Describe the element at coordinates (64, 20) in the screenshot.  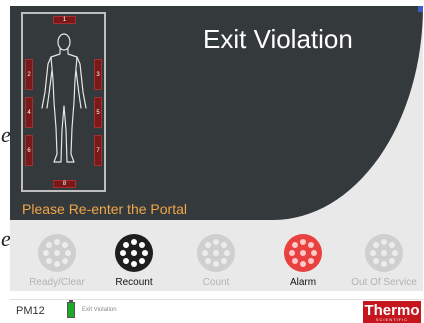
I see `sensor-1: 1` at that location.